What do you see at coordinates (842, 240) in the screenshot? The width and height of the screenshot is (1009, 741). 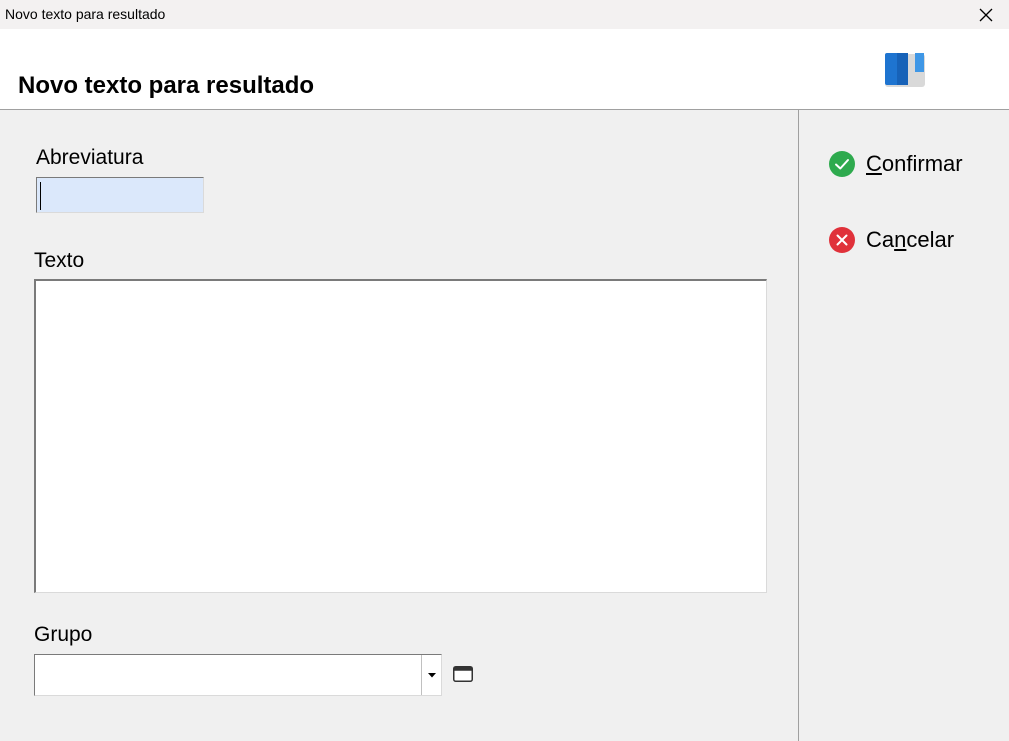 I see `x-circle-icon` at bounding box center [842, 240].